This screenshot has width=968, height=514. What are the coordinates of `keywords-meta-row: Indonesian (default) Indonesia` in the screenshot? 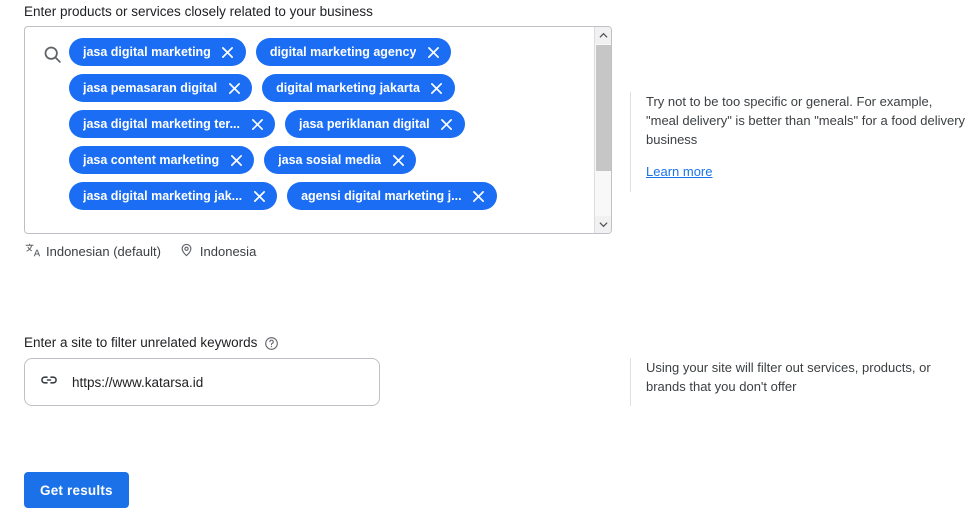 It's located at (146, 251).